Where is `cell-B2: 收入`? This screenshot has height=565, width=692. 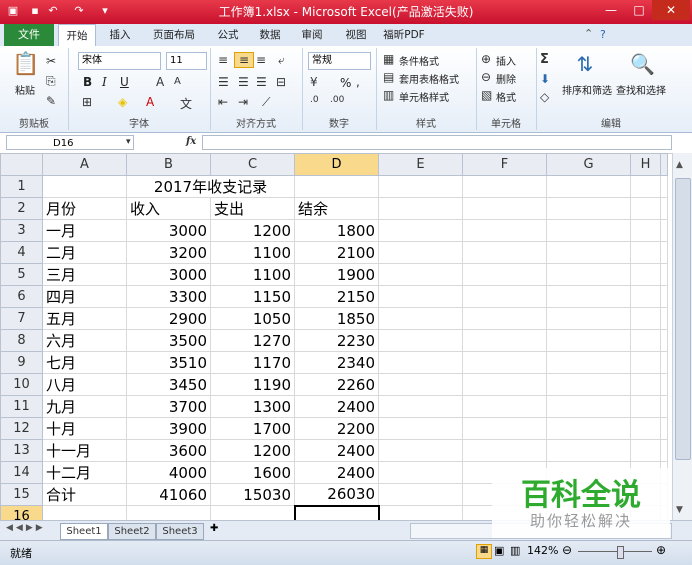 cell-B2: 收入 is located at coordinates (168, 208).